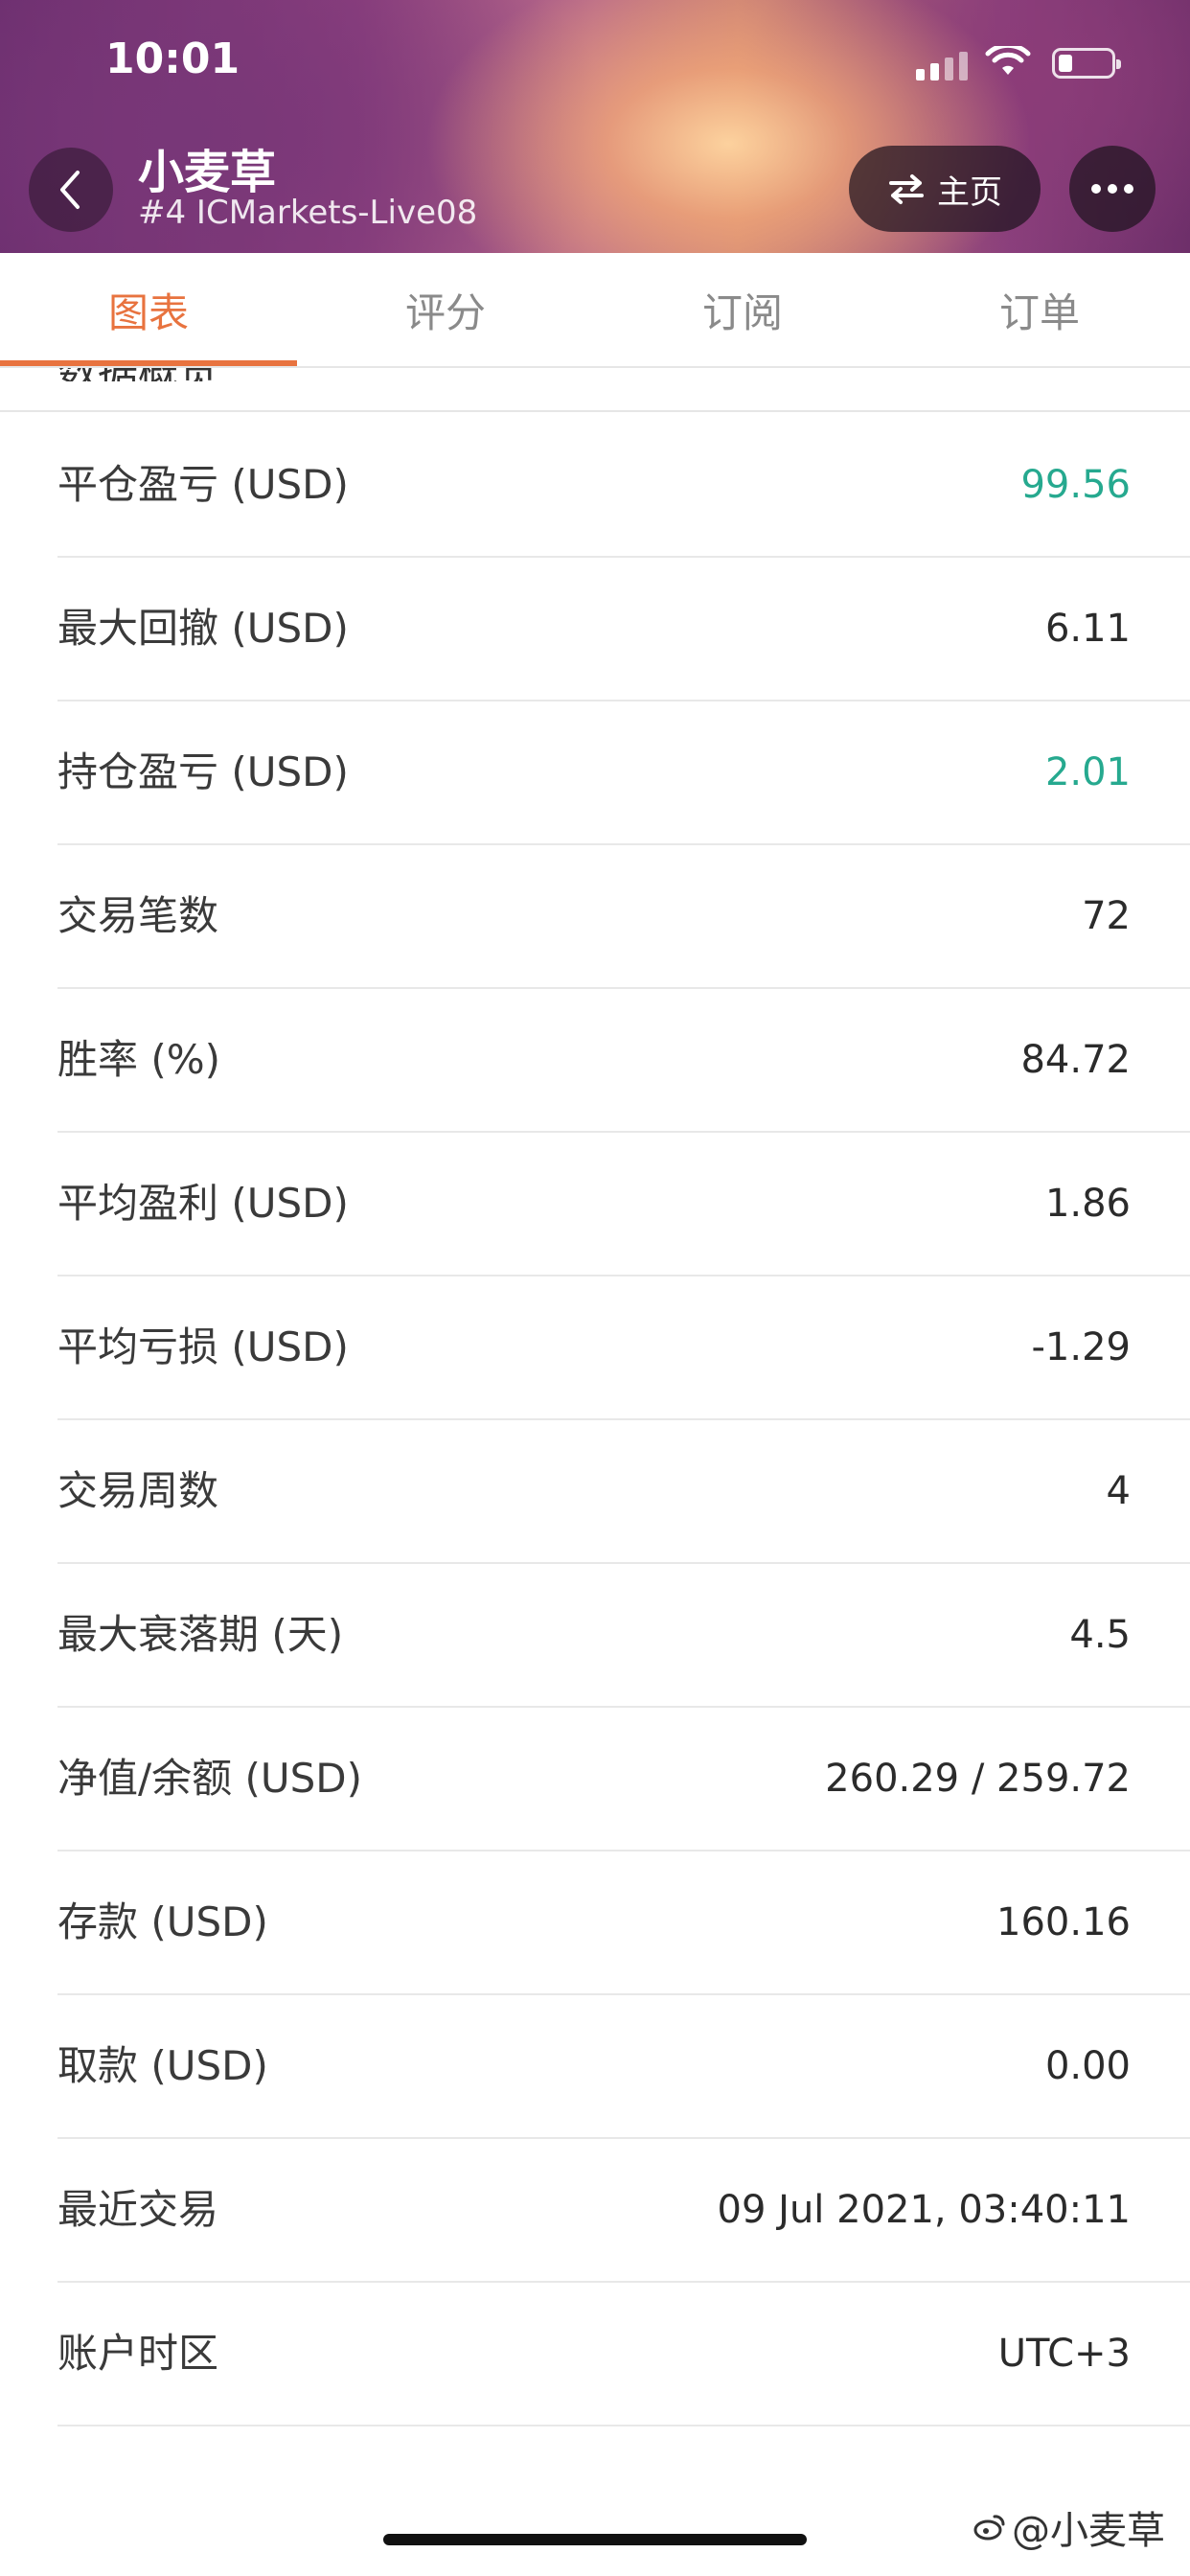  I want to click on more-options-button, so click(1112, 189).